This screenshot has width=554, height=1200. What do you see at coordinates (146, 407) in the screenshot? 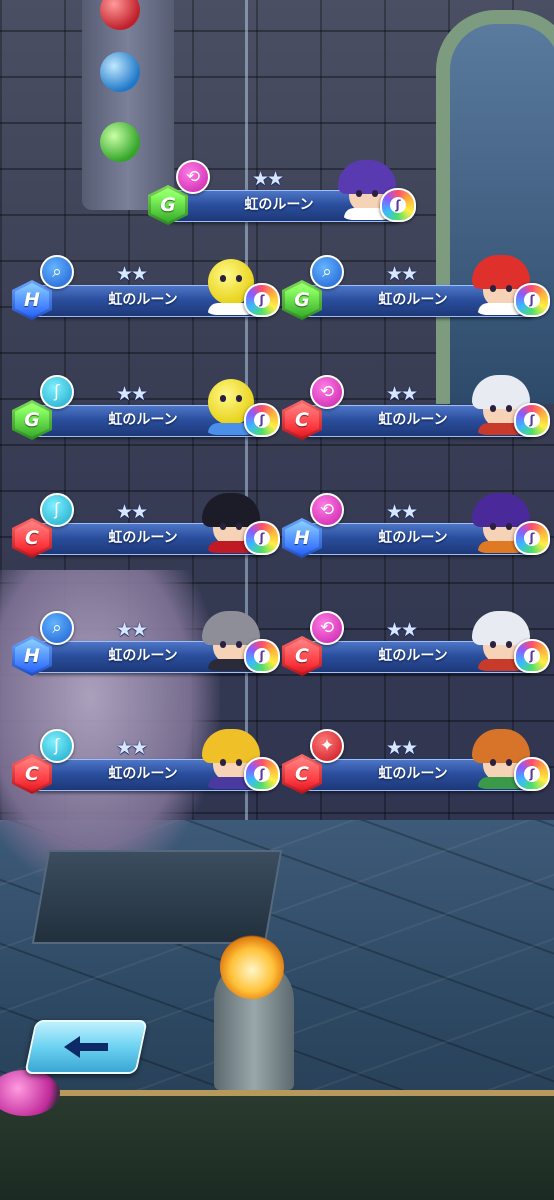
I see `rune-entry: 虹のルーン G ʃ ★★ ʃ` at bounding box center [146, 407].